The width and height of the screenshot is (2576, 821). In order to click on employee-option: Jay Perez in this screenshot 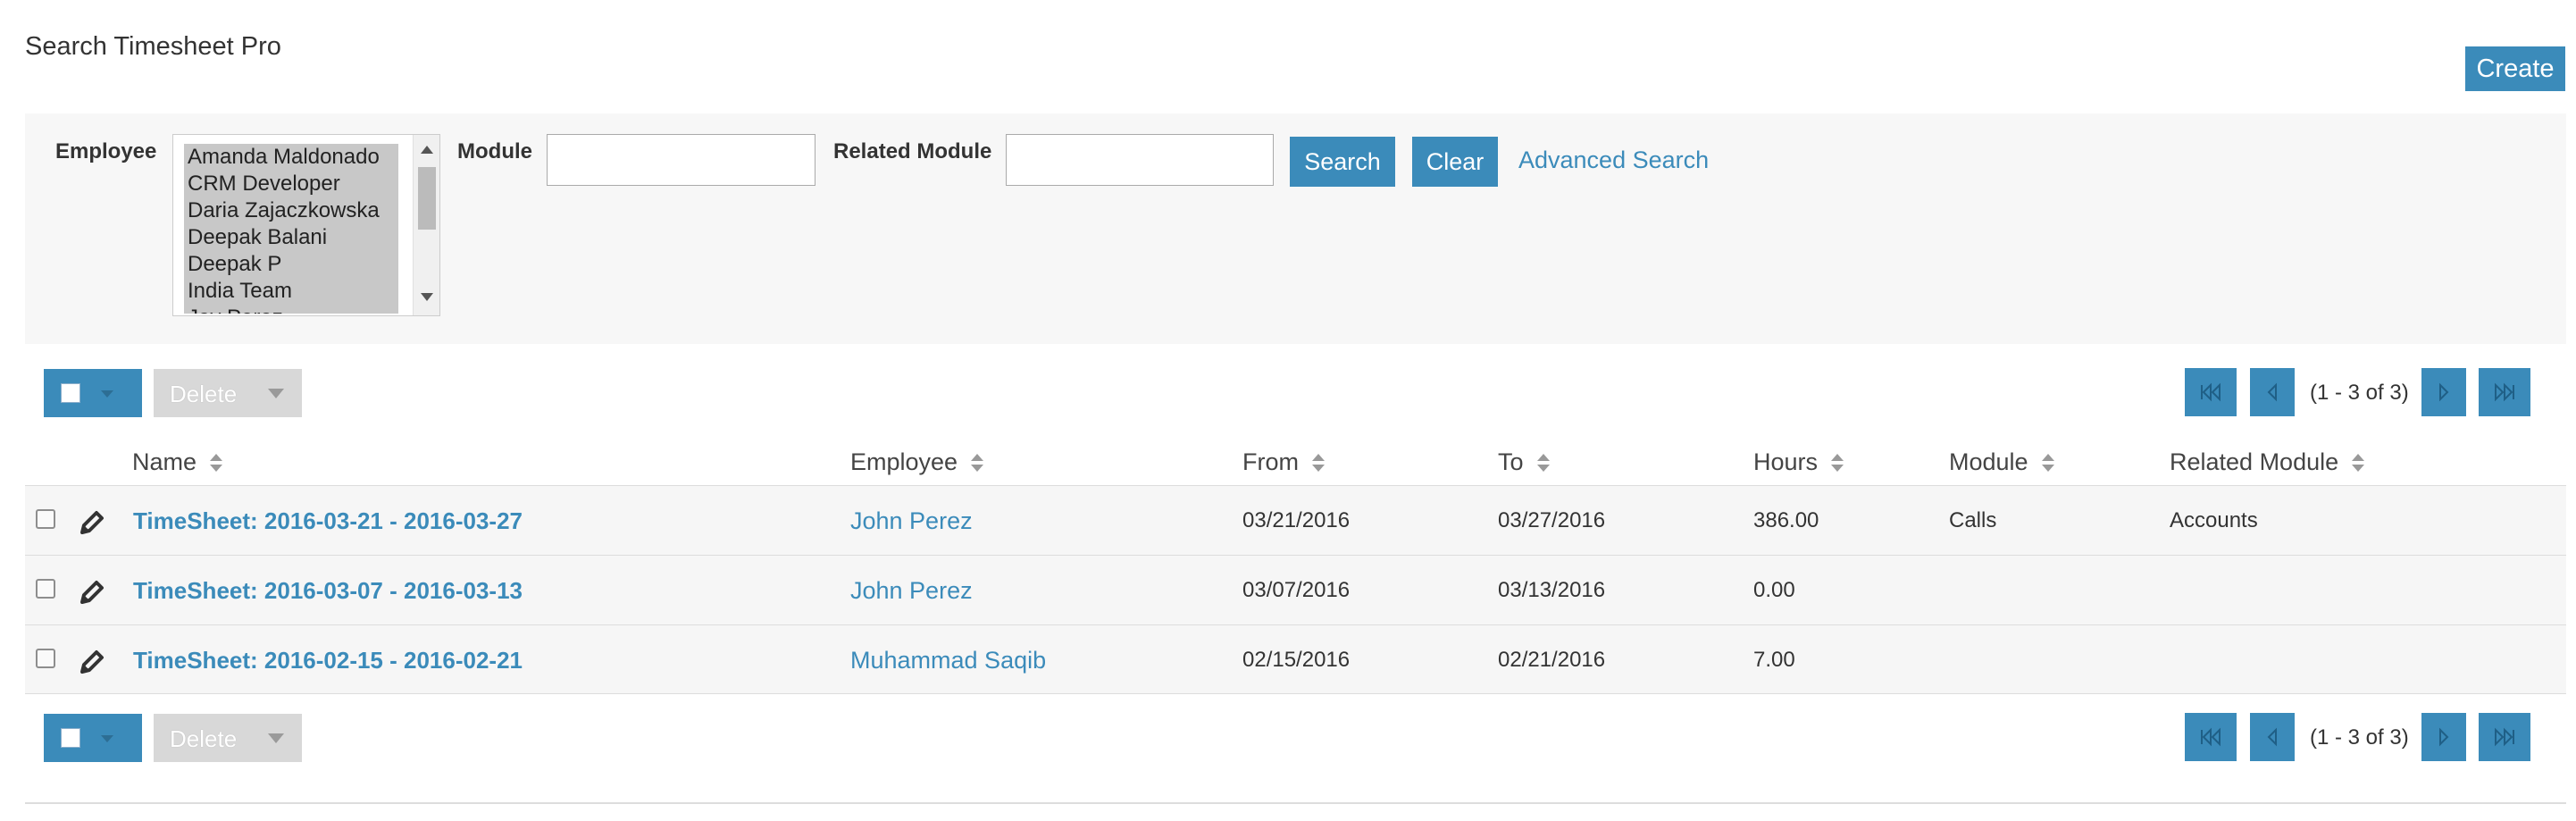, I will do `click(291, 310)`.